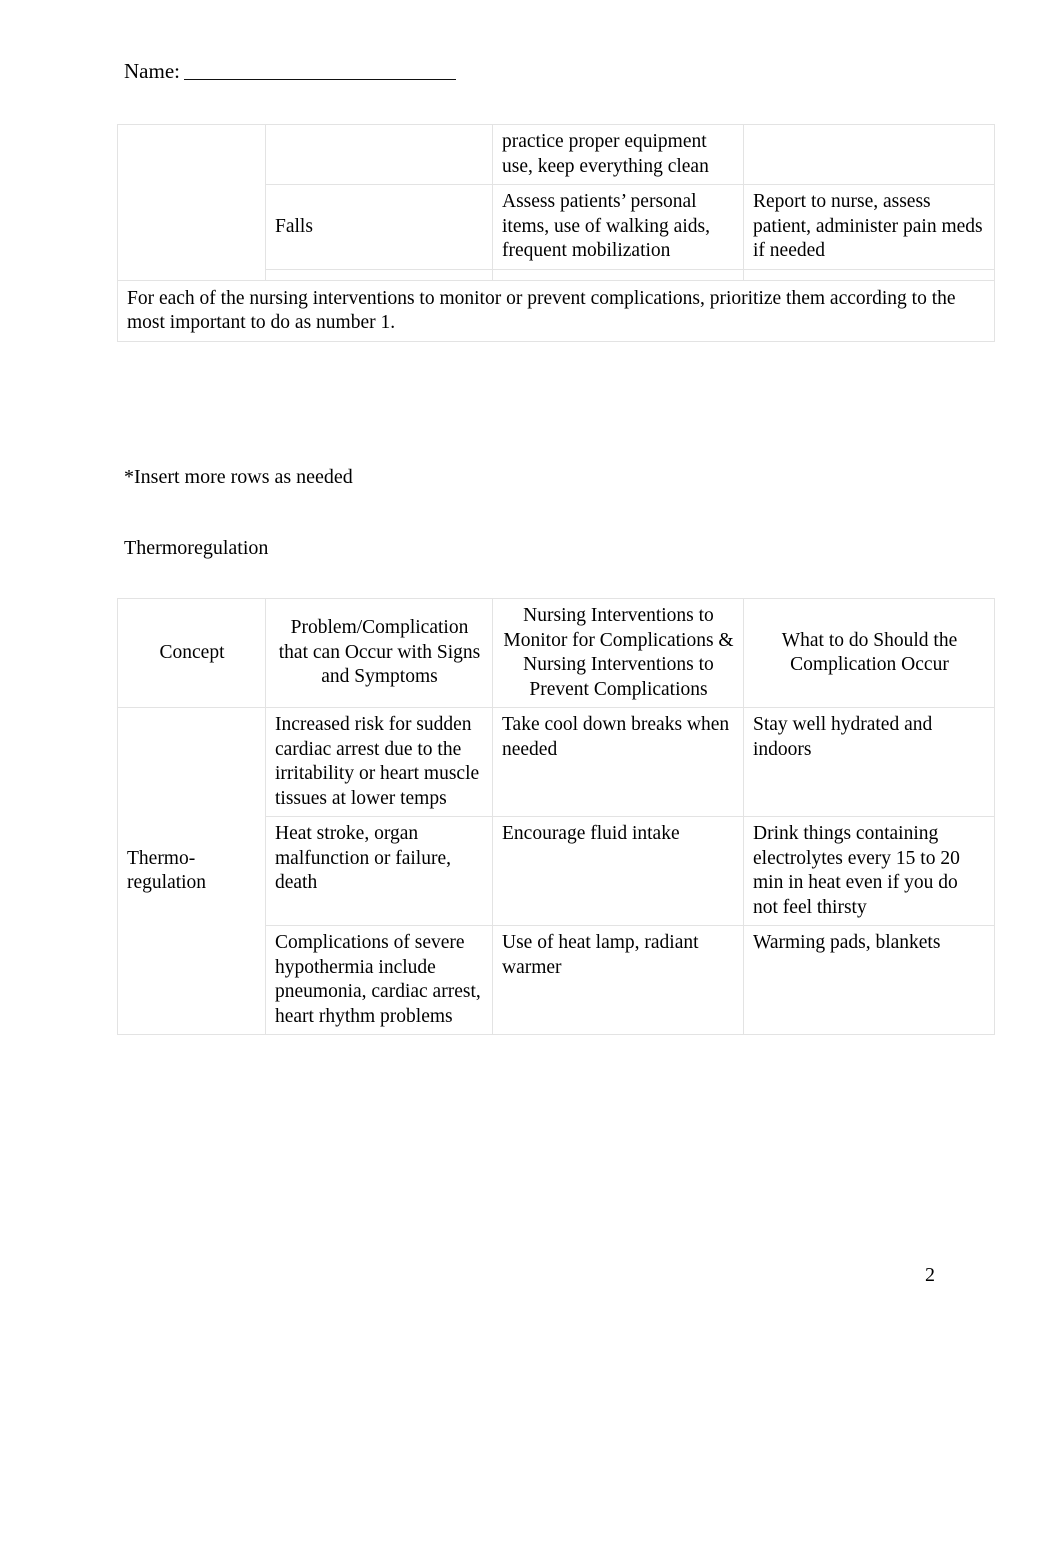 Image resolution: width=1062 pixels, height=1556 pixels. What do you see at coordinates (869, 762) in the screenshot?
I see `what-to-do-cell: Stay well hydrated and indoors` at bounding box center [869, 762].